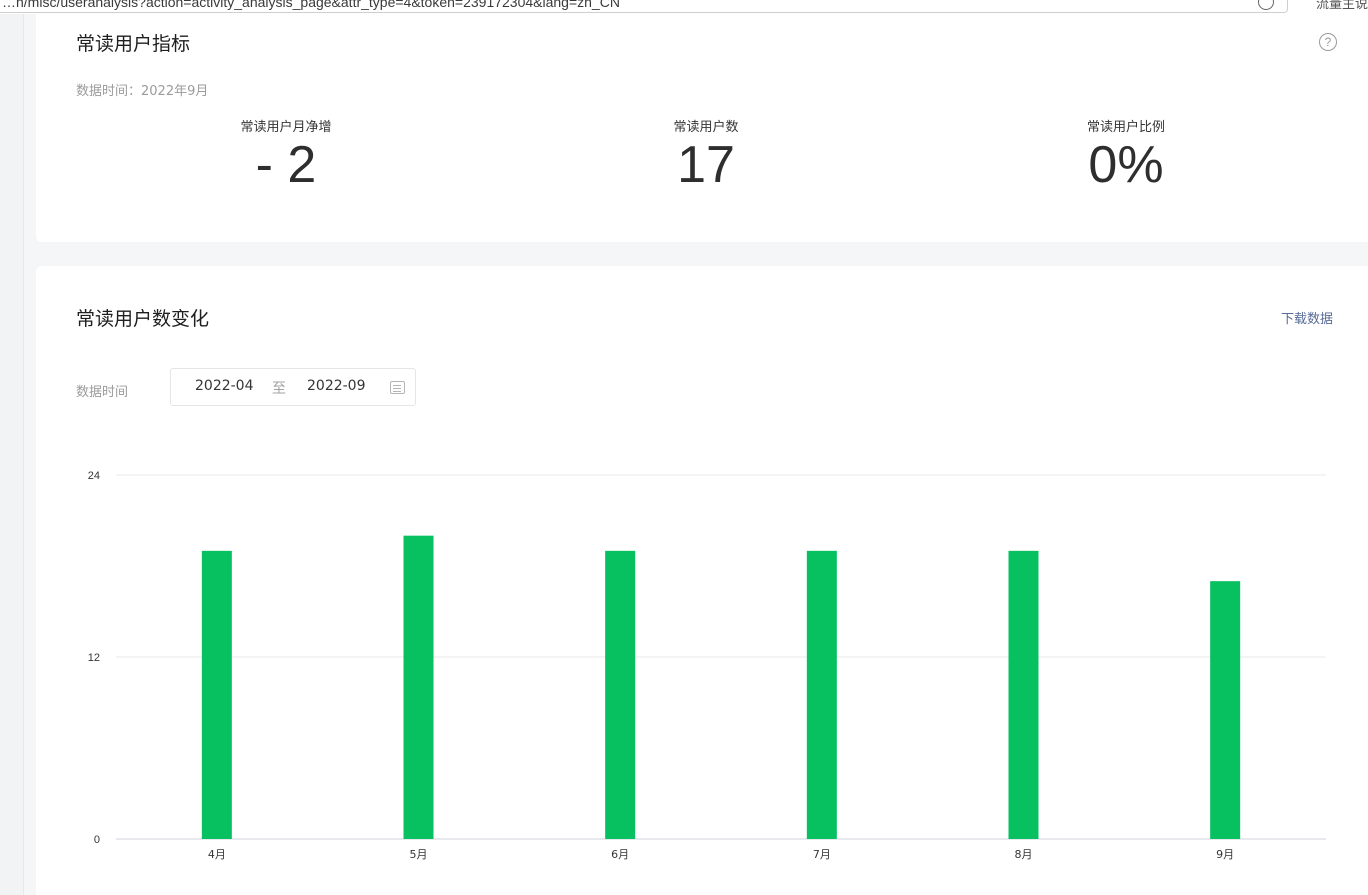 This screenshot has height=895, width=1368. What do you see at coordinates (12, 454) in the screenshot?
I see `left-sidebar` at bounding box center [12, 454].